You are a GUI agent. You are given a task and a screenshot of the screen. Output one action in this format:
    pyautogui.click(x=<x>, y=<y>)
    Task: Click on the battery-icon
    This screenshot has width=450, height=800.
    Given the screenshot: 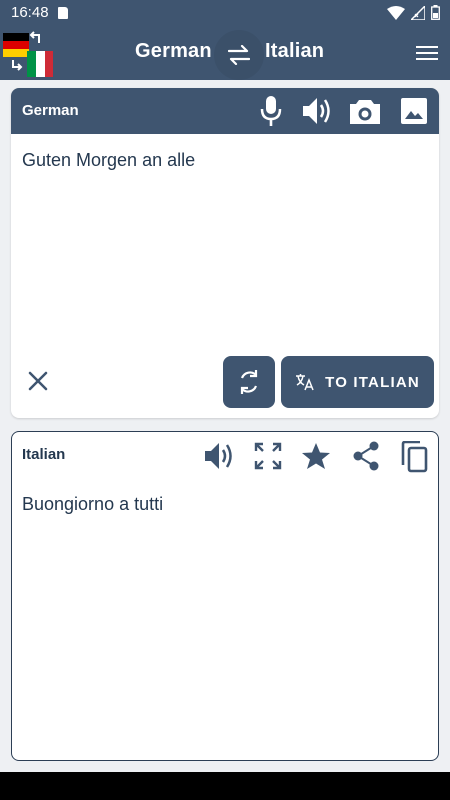 What is the action you would take?
    pyautogui.click(x=435, y=12)
    